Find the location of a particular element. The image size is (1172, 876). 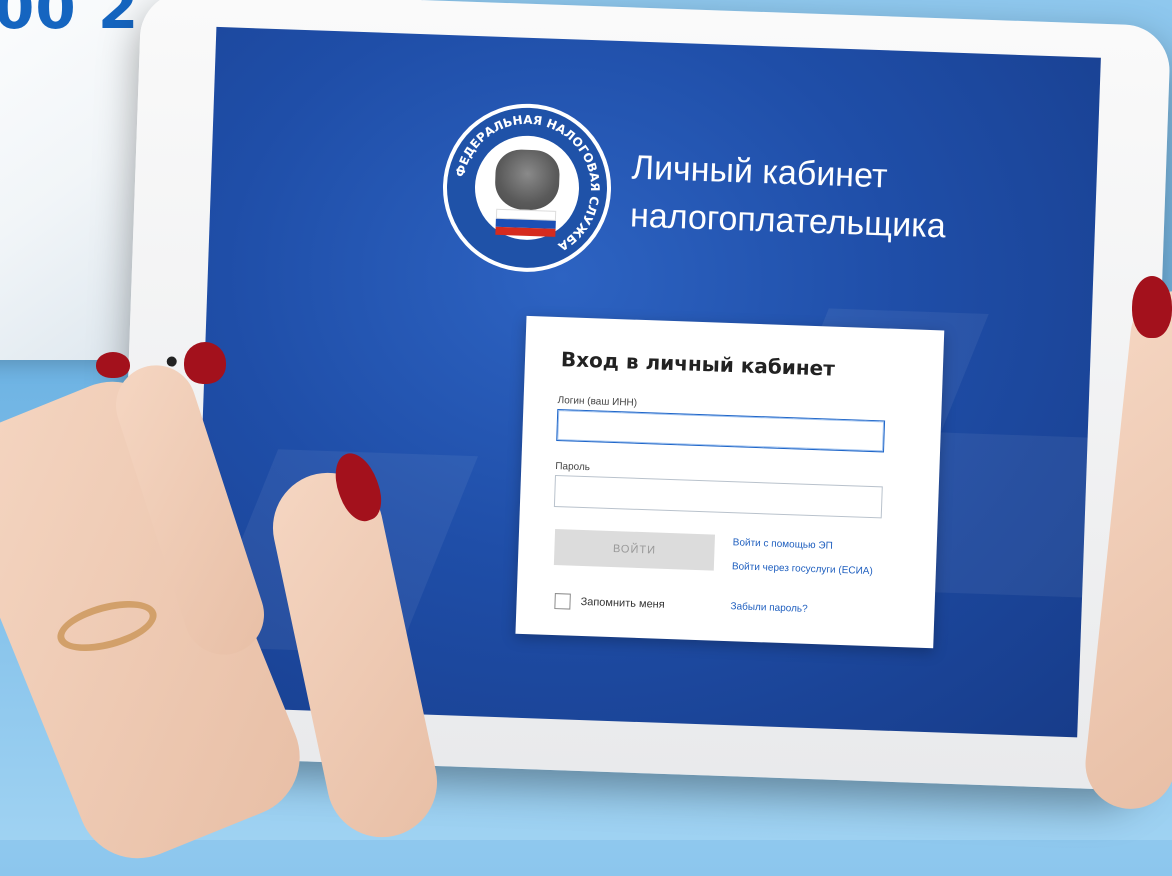

portal-title-line2: налогоплательщика is located at coordinates (788, 221).